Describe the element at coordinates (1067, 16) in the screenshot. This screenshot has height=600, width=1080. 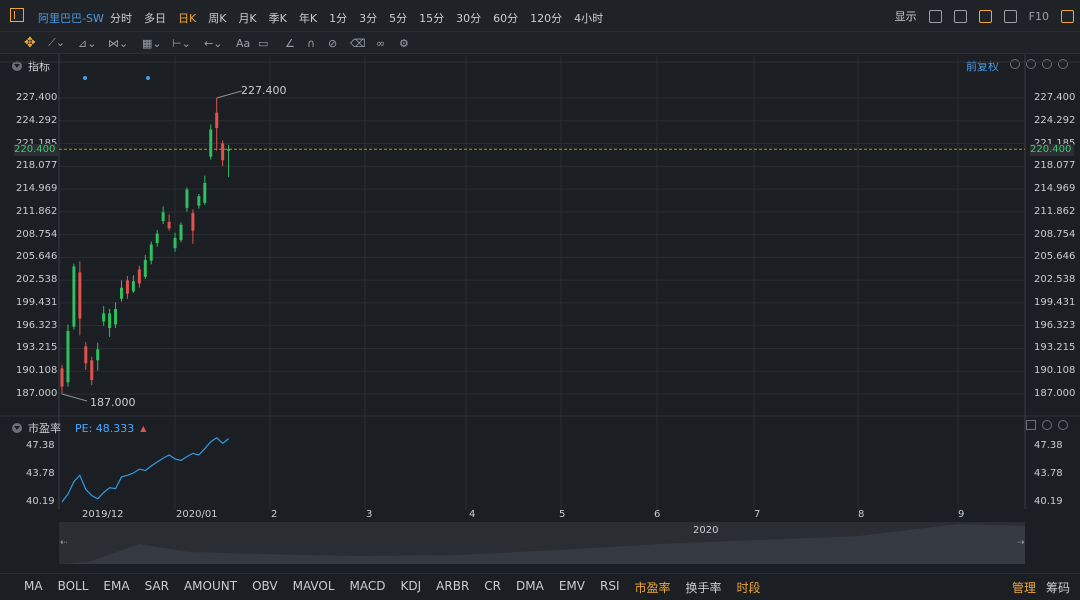
I see `panel-toggle-icon` at that location.